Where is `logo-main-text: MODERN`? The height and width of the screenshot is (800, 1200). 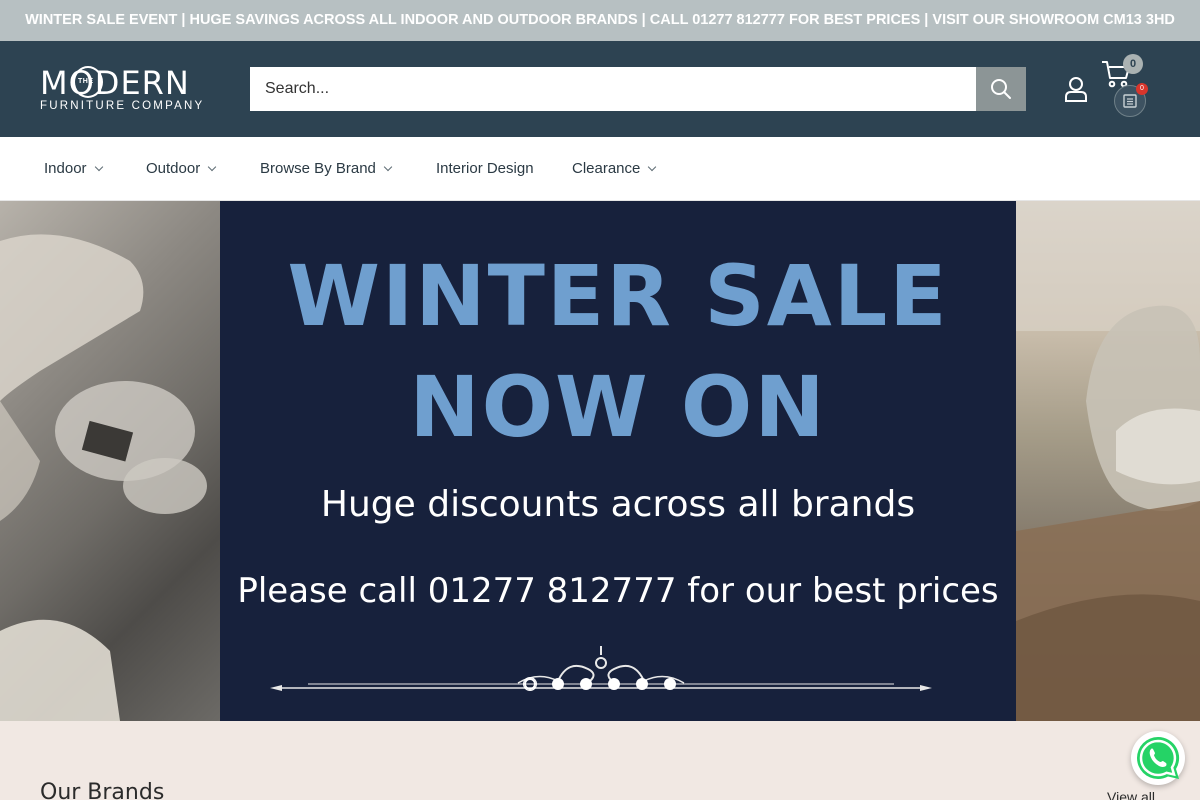
logo-main-text: MODERN is located at coordinates (115, 83).